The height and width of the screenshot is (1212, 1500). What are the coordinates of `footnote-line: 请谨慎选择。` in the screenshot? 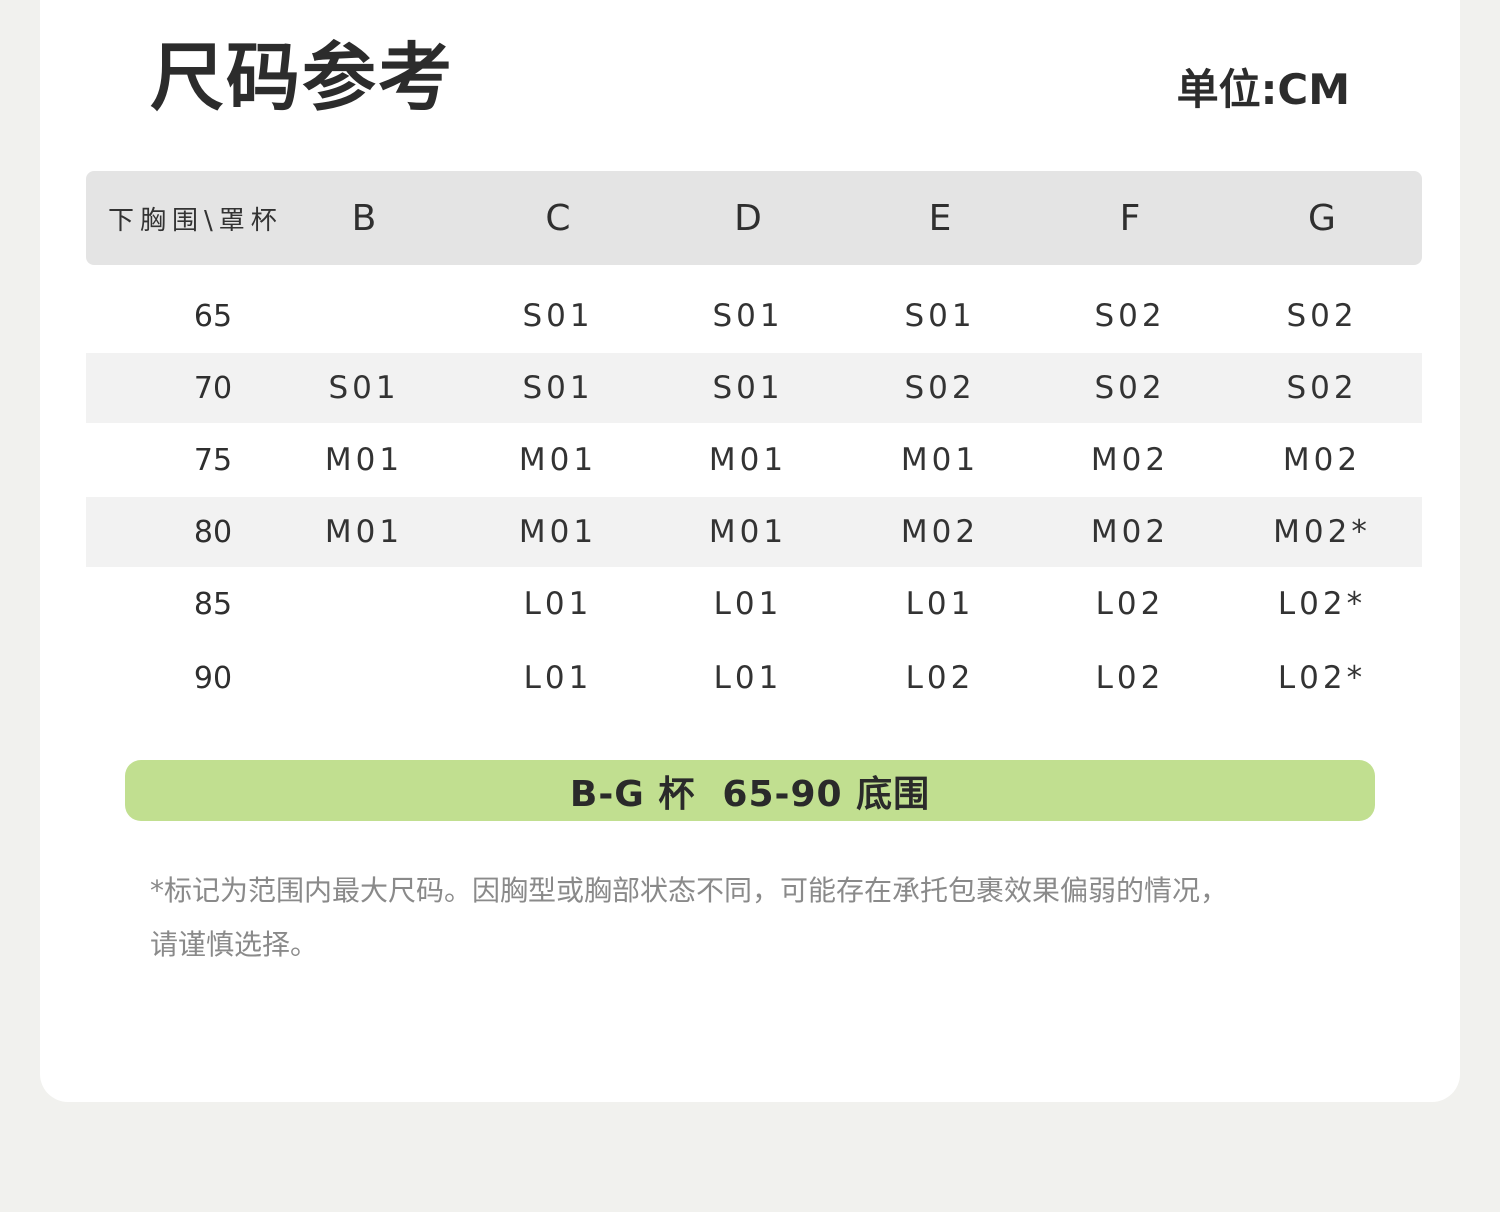 It's located at (234, 944).